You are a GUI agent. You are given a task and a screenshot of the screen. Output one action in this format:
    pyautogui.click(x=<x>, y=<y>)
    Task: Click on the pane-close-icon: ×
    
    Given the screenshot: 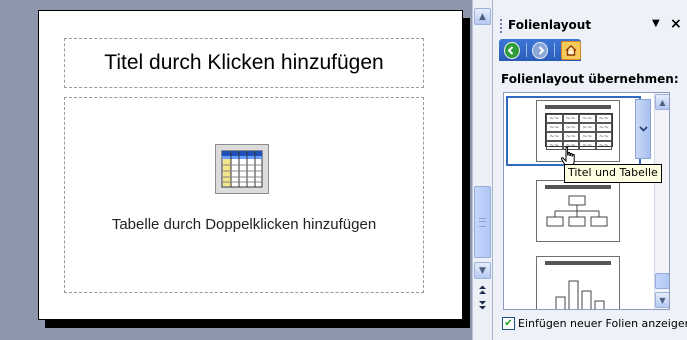 What is the action you would take?
    pyautogui.click(x=676, y=24)
    